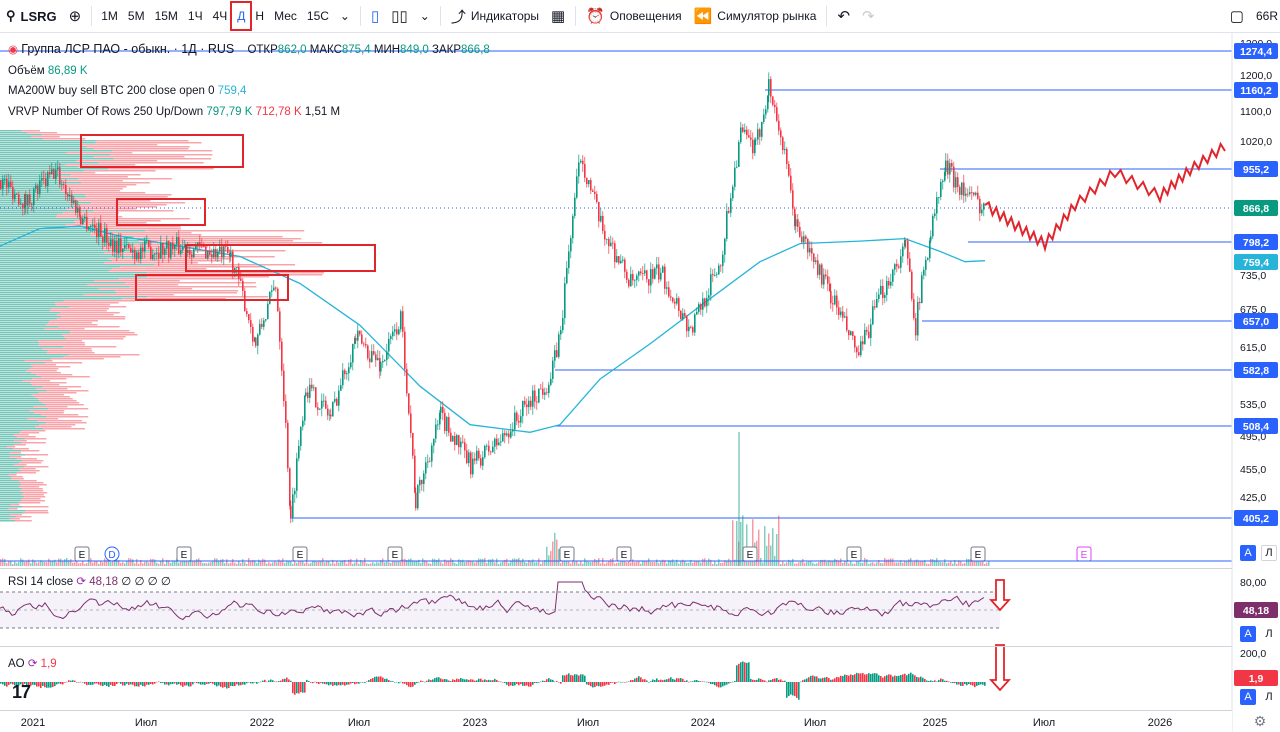  I want to click on interval-week: Н, so click(259, 16).